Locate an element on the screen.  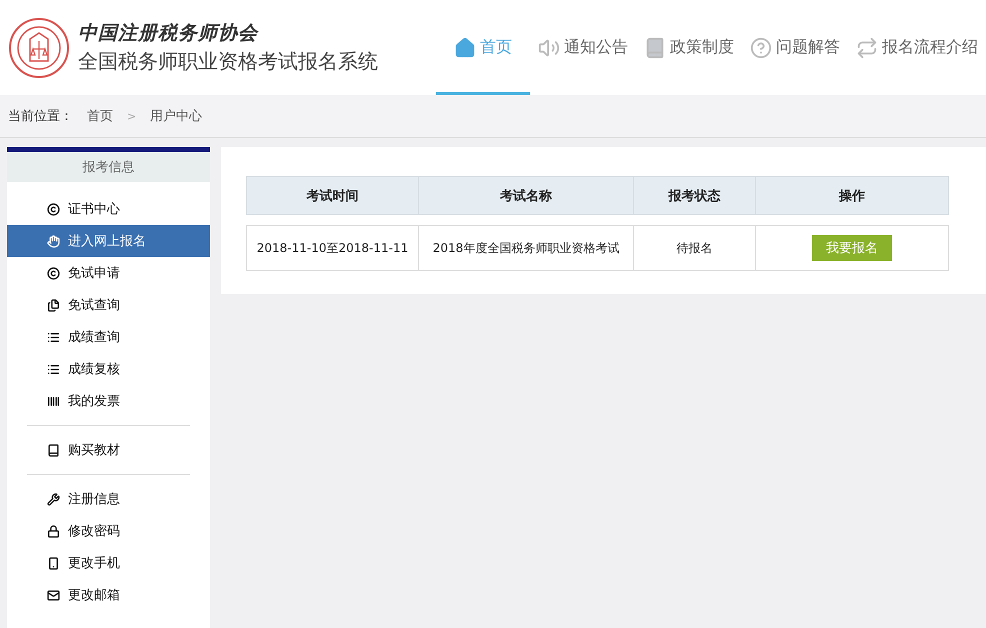
sidebar-item: 注册信息 is located at coordinates (108, 499).